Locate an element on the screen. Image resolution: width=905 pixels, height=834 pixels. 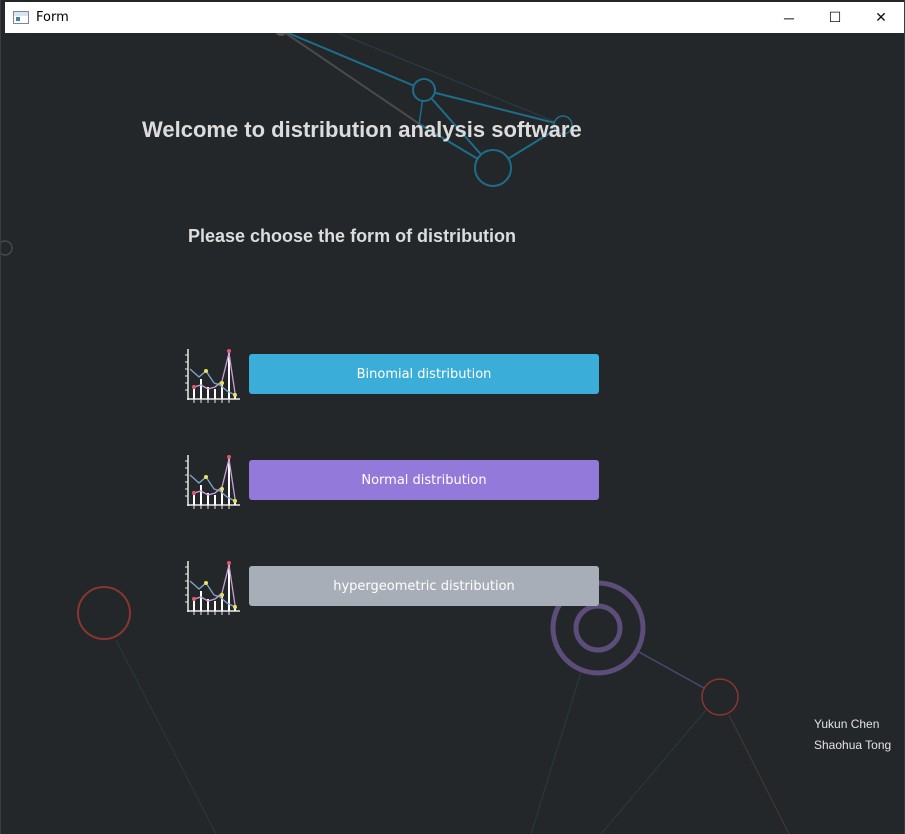
title-bar: Form ─ ☐ ✕ is located at coordinates (454, 17).